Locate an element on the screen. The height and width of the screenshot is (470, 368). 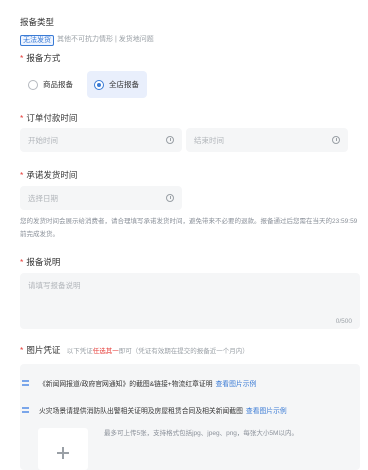
report-desc-label-text: 报备说明 is located at coordinates (43, 262).